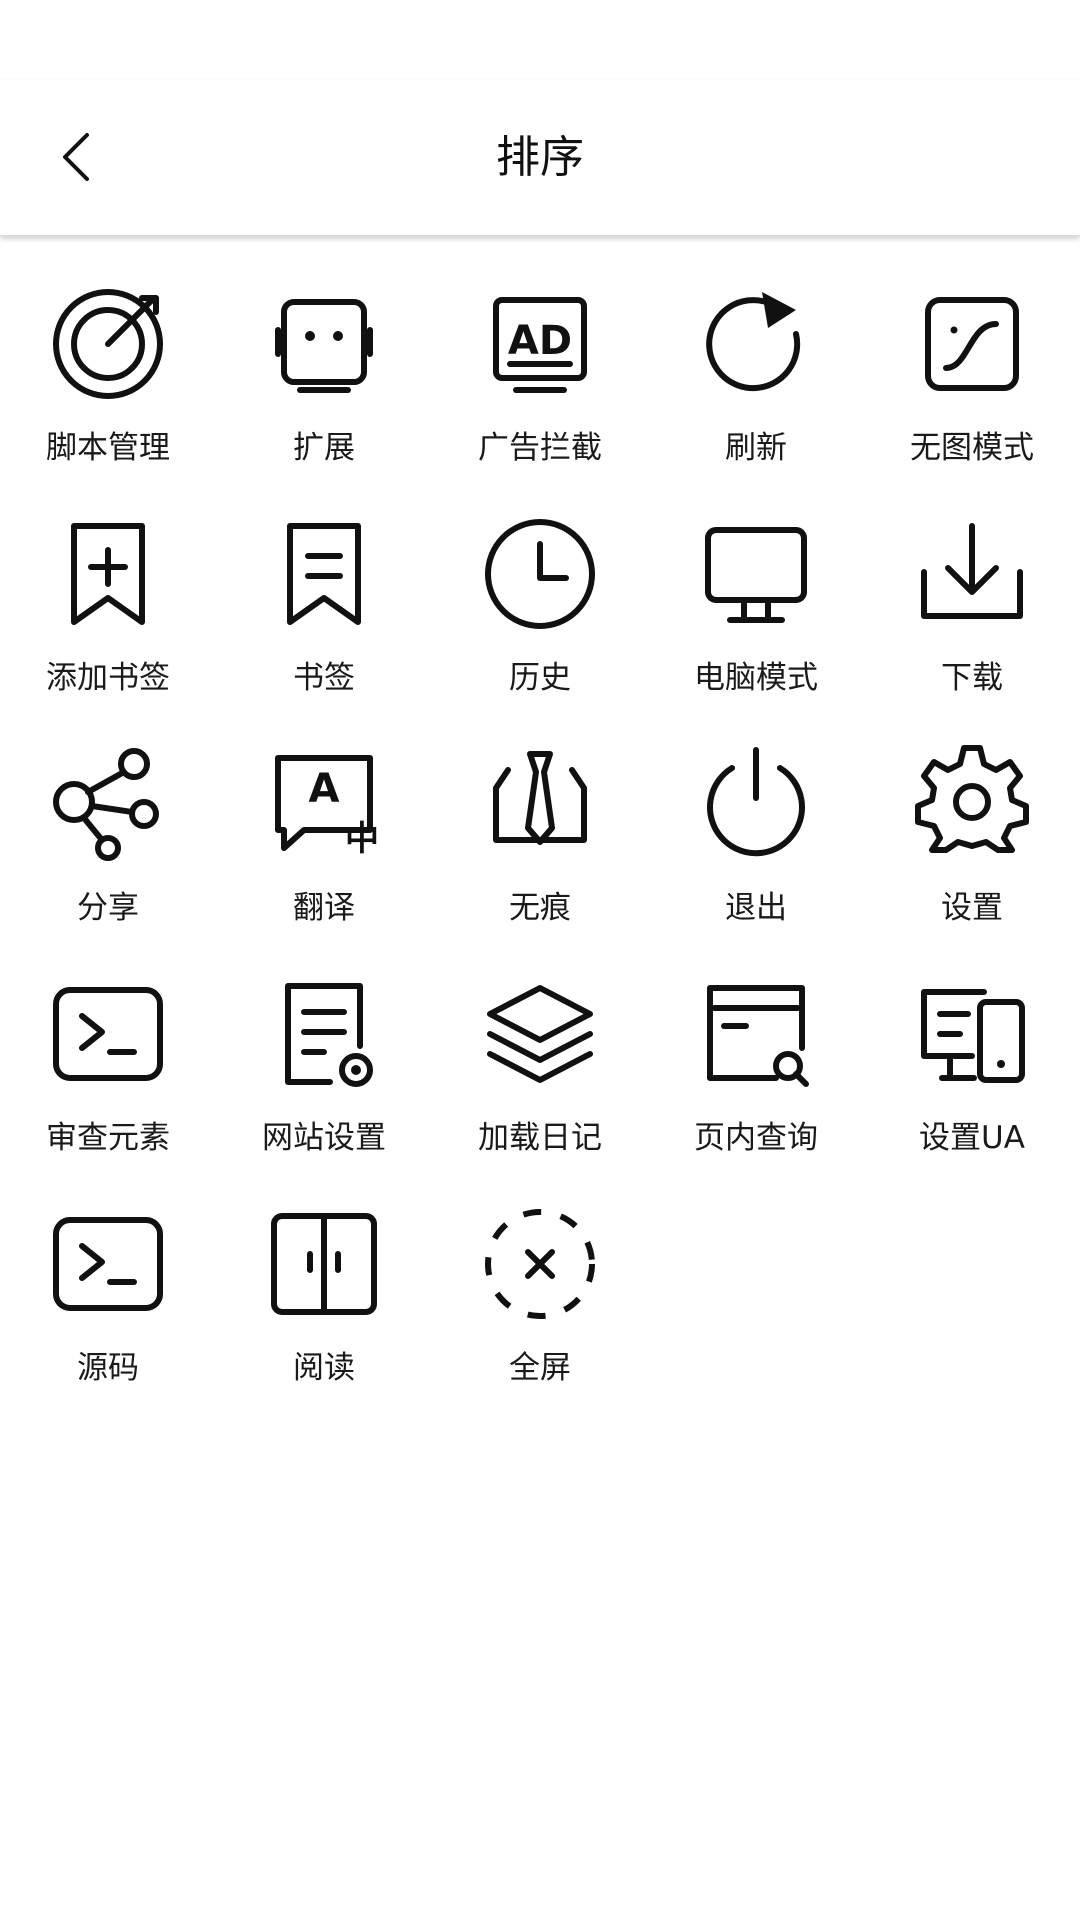 Image resolution: width=1080 pixels, height=1920 pixels. Describe the element at coordinates (756, 804) in the screenshot. I see `power-icon` at that location.